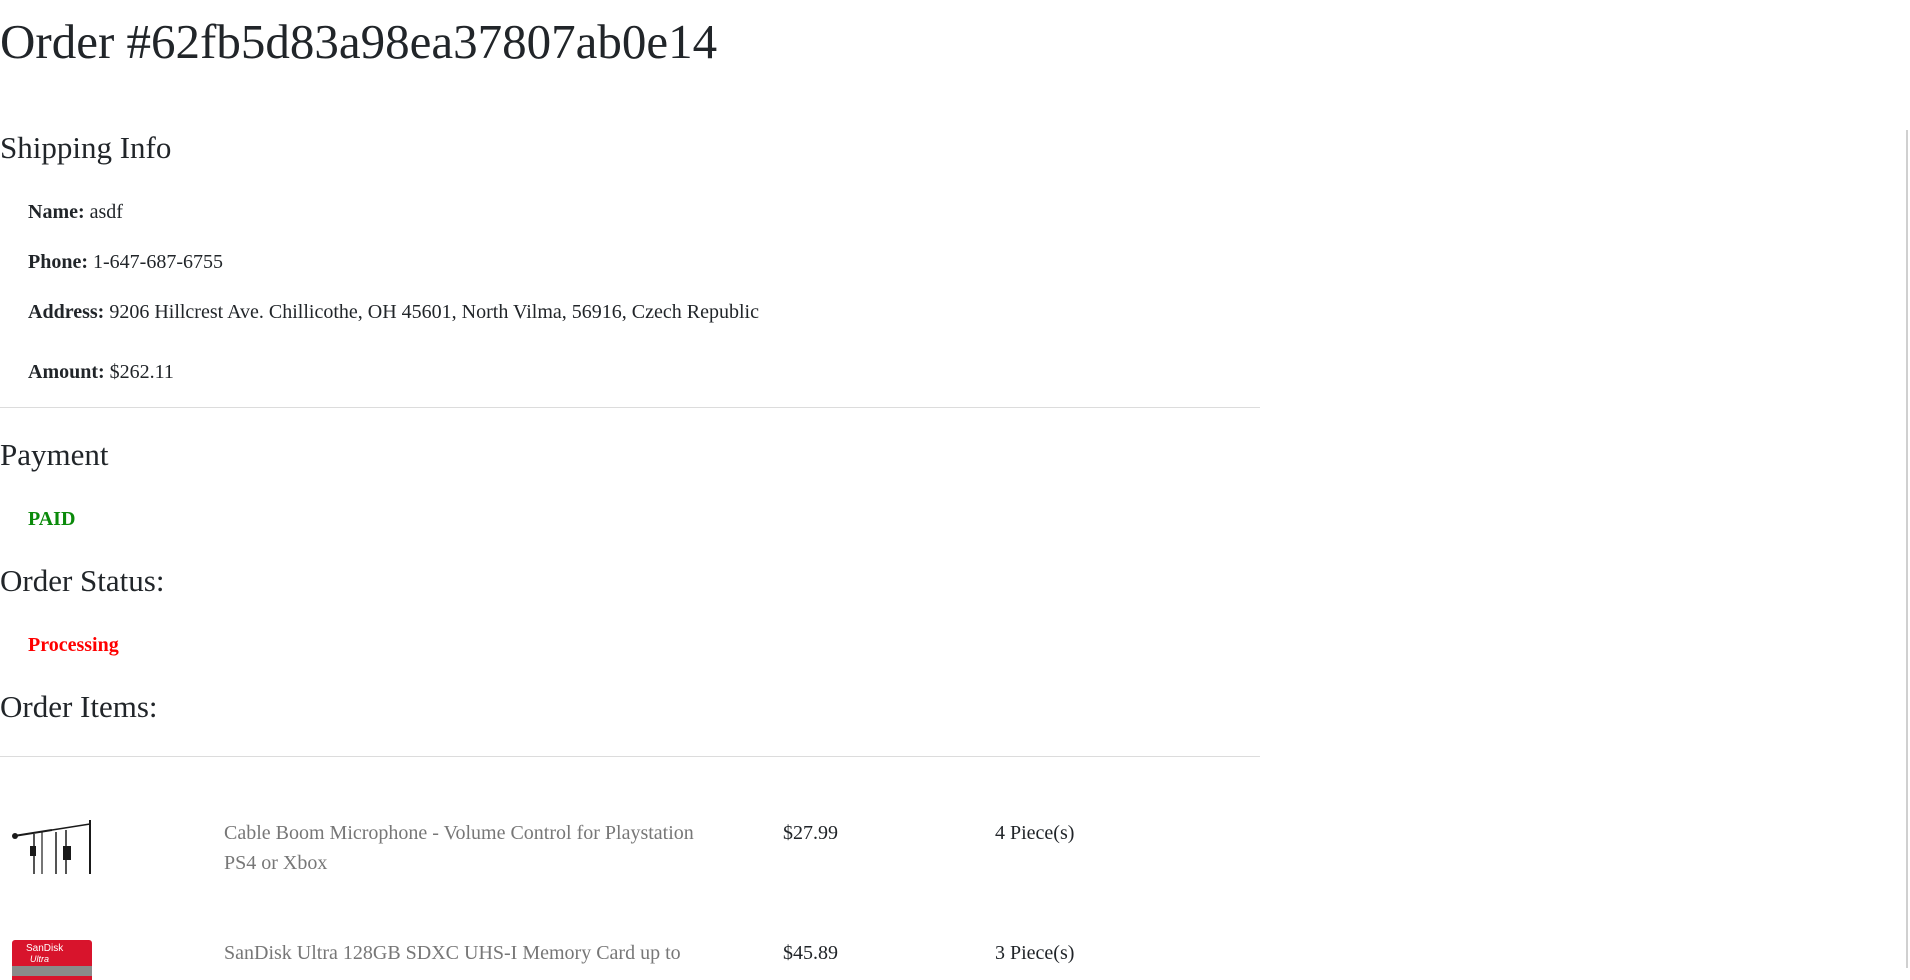 This screenshot has height=980, width=1910. What do you see at coordinates (52, 846) in the screenshot?
I see `boom-microphone-icon` at bounding box center [52, 846].